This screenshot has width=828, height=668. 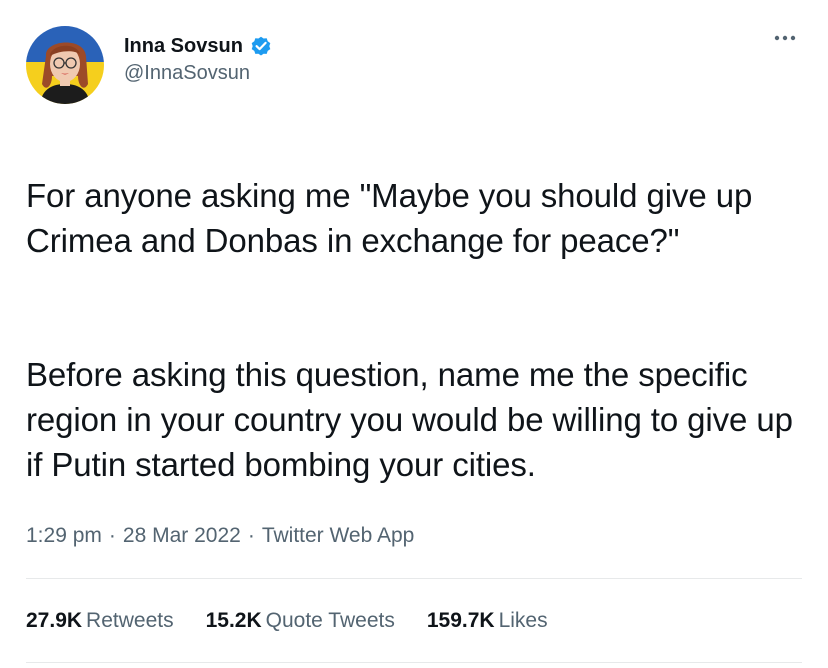 I want to click on quote-tweets-count: 15.2K, so click(x=233, y=620).